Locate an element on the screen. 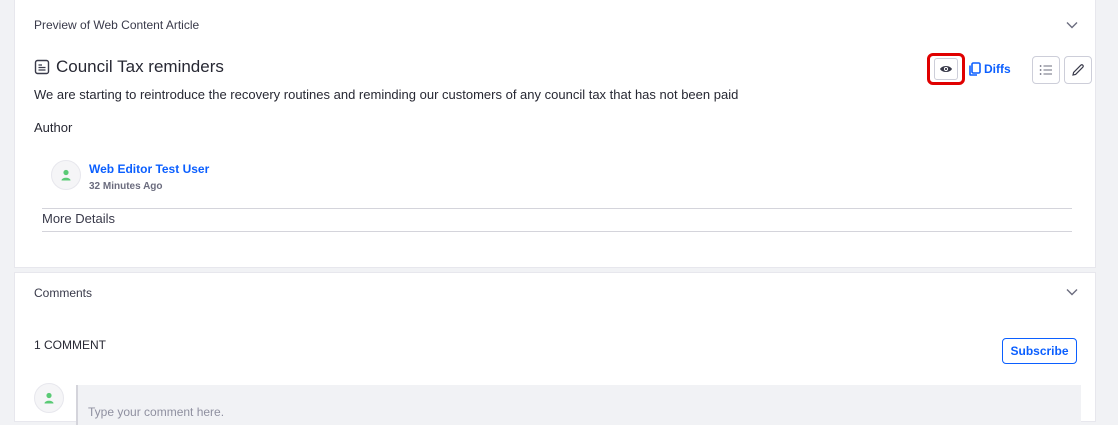 Image resolution: width=1118 pixels, height=425 pixels. author-timestamp: 32 Minutes Ago is located at coordinates (126, 186).